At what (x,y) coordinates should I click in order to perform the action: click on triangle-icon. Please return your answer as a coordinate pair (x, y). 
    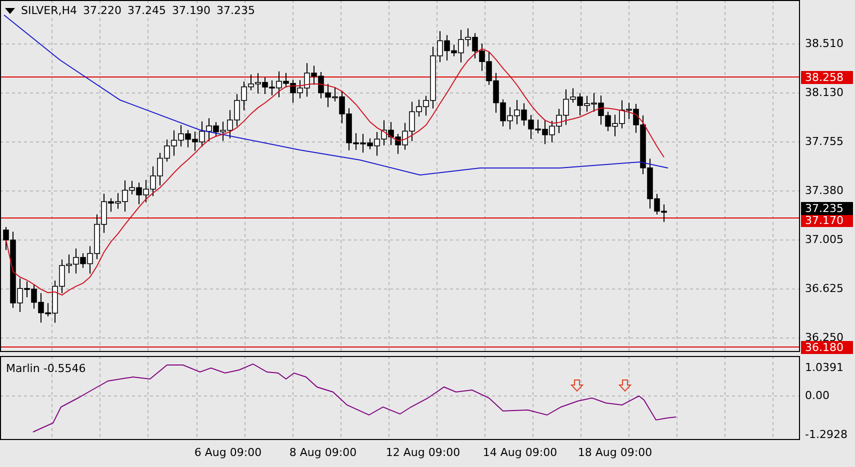
    Looking at the image, I should click on (10, 11).